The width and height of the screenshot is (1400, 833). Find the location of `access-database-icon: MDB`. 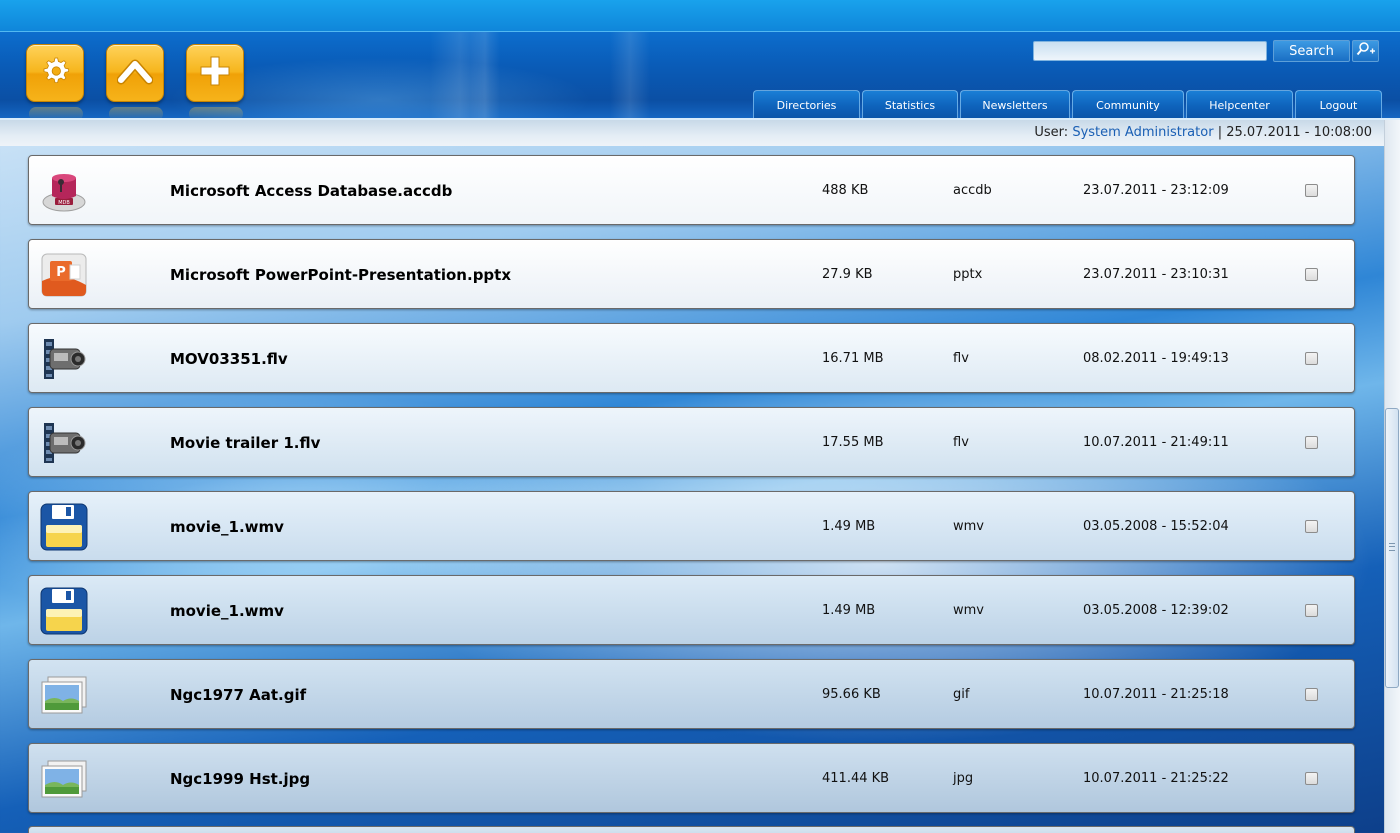

access-database-icon: MDB is located at coordinates (64, 191).